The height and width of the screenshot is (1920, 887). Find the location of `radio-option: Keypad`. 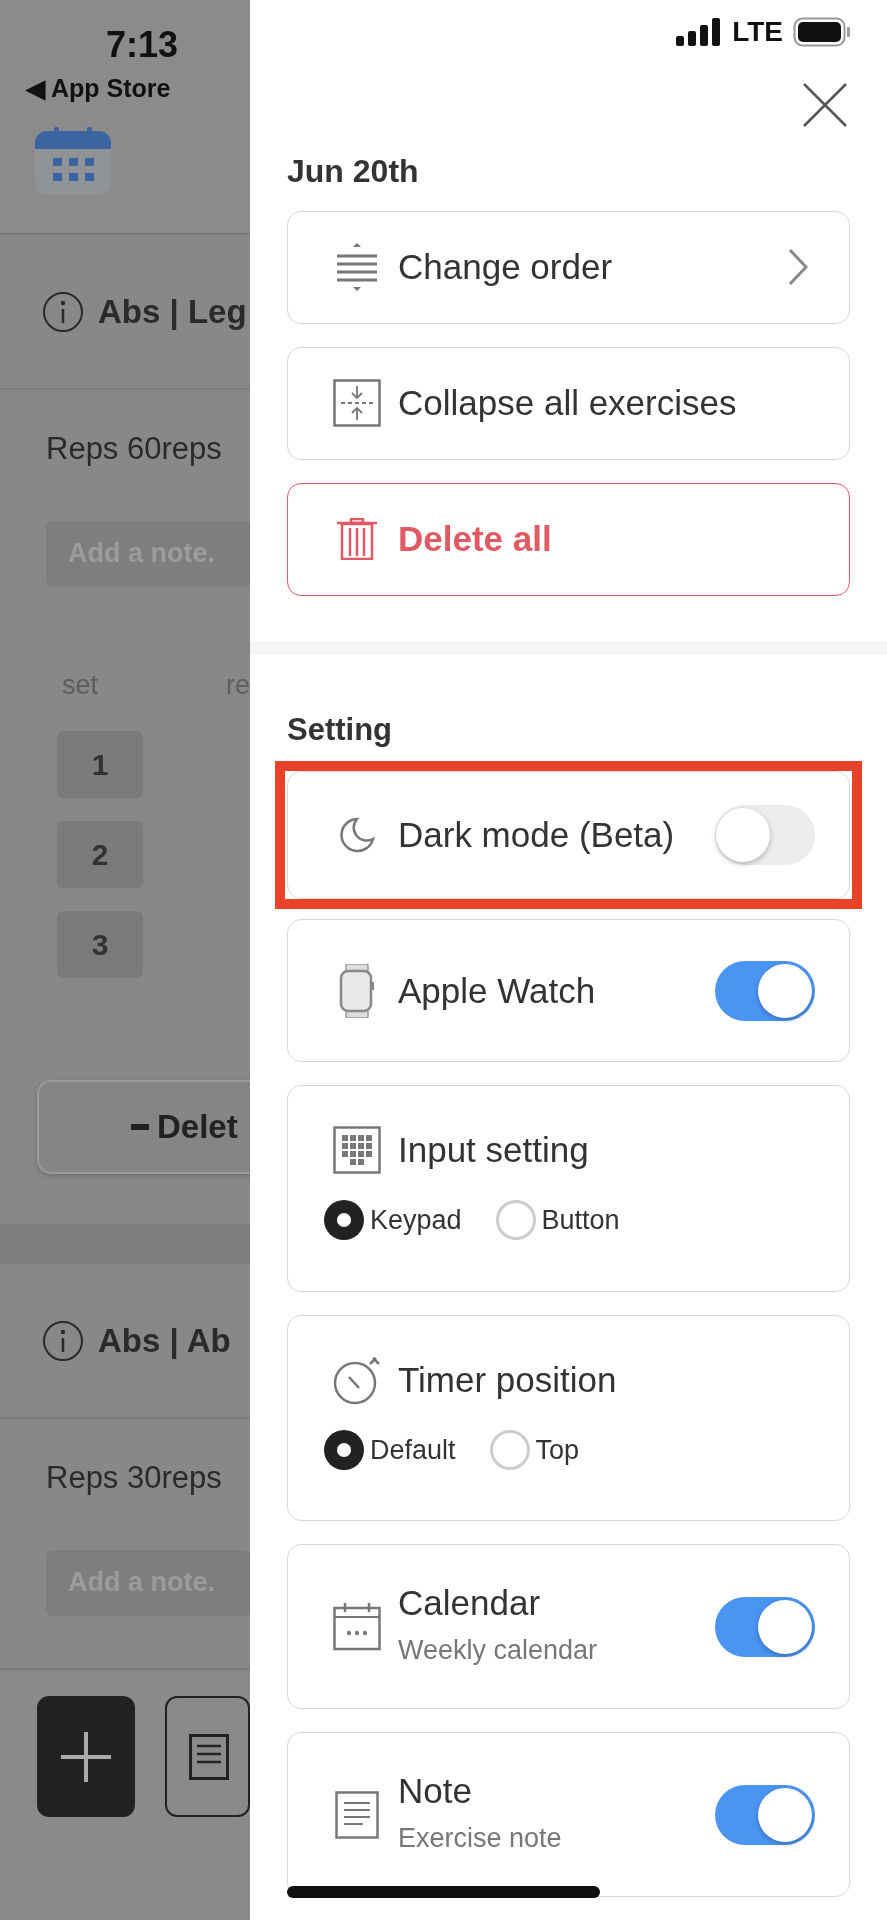

radio-option: Keypad is located at coordinates (393, 1220).